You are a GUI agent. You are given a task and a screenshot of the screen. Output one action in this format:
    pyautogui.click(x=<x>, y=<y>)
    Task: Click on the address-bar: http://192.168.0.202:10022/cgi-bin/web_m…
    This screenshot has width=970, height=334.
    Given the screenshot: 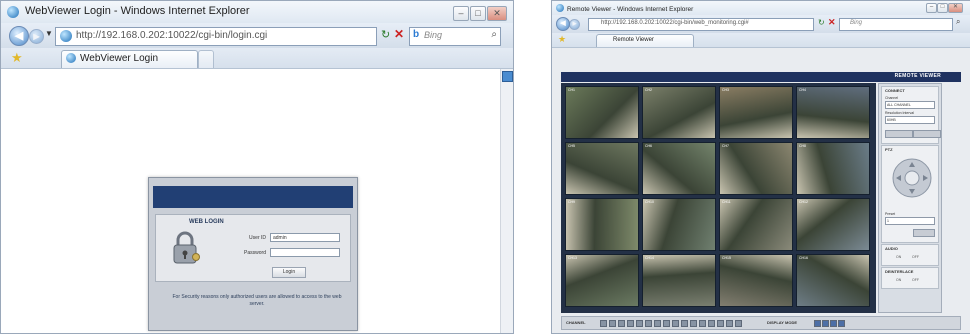 What is the action you would take?
    pyautogui.click(x=701, y=24)
    